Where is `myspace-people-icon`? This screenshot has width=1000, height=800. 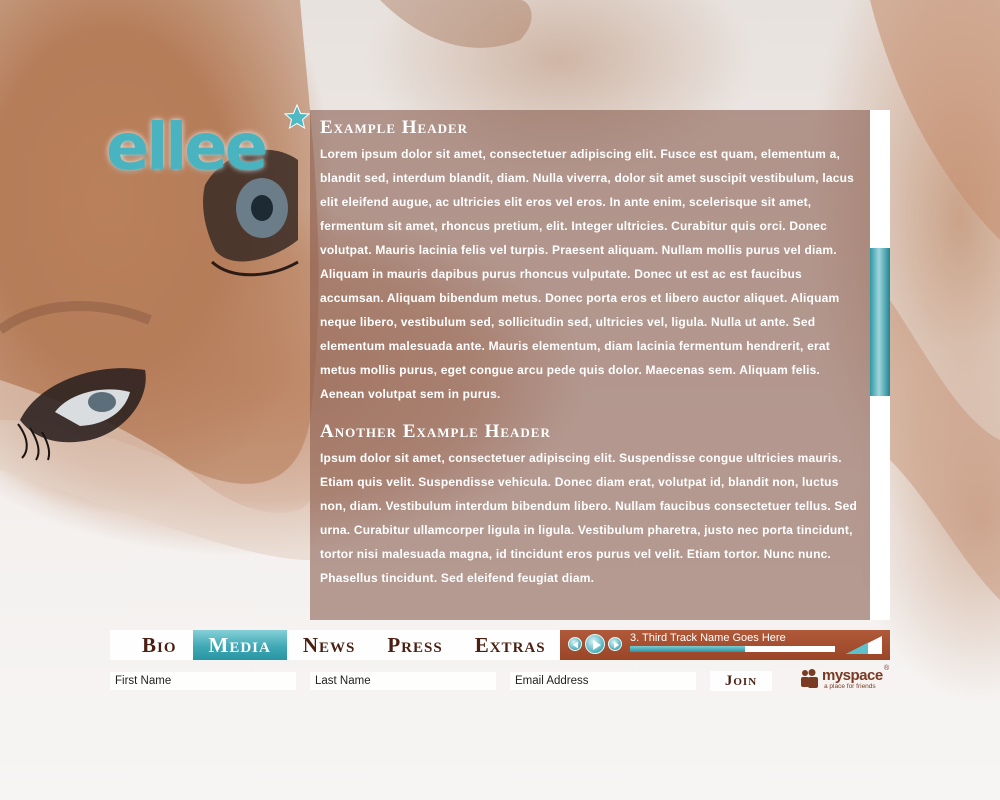
myspace-people-icon is located at coordinates (809, 678).